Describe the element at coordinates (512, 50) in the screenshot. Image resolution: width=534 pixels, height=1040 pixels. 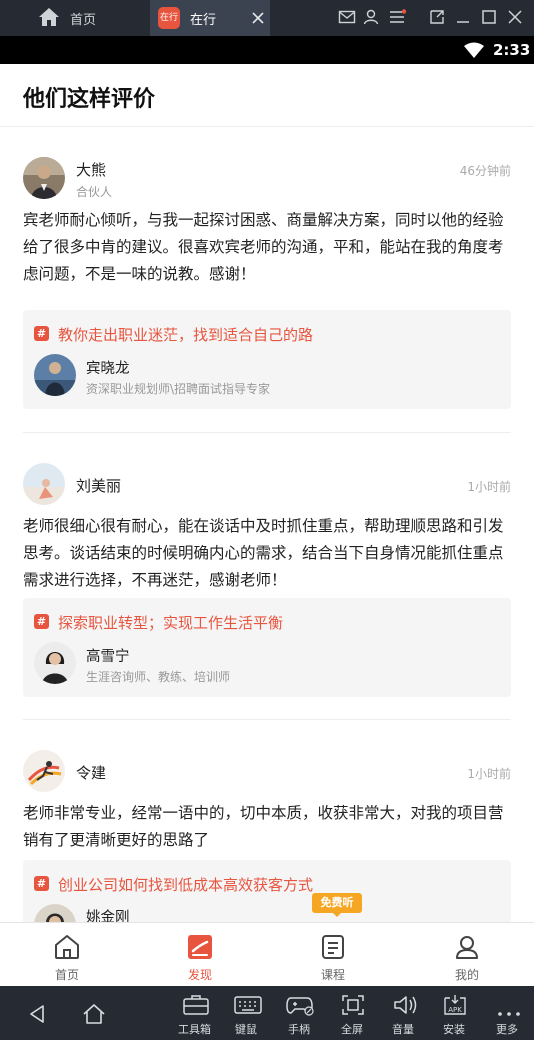
I see `clock: 2:33` at that location.